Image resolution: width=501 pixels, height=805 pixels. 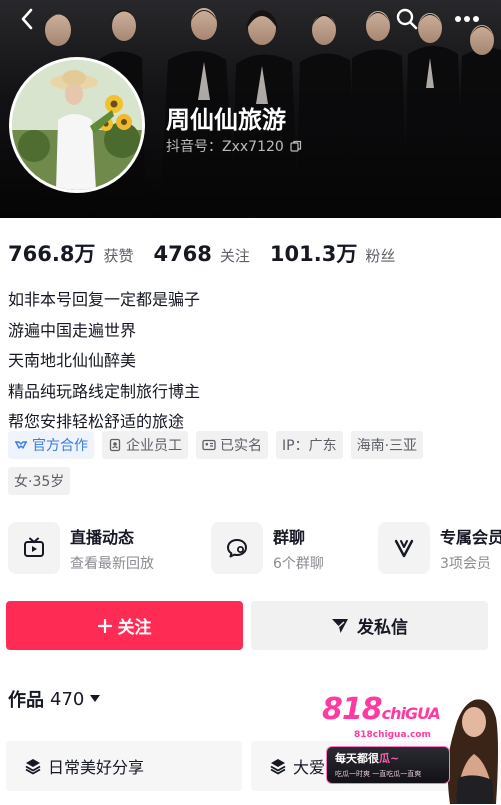 I want to click on tag-location: 海南·三亚, so click(x=387, y=445).